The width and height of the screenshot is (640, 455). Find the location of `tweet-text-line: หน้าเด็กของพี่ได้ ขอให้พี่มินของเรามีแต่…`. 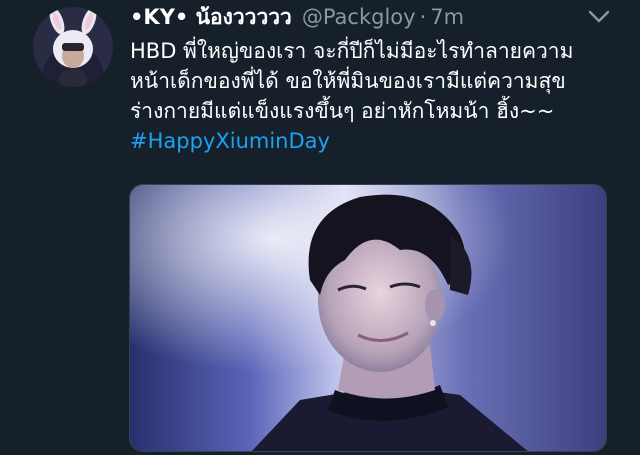

tweet-text-line: หน้าเด็กของพี่ได้ ขอให้พี่มินของเรามีแต่… is located at coordinates (348, 81).